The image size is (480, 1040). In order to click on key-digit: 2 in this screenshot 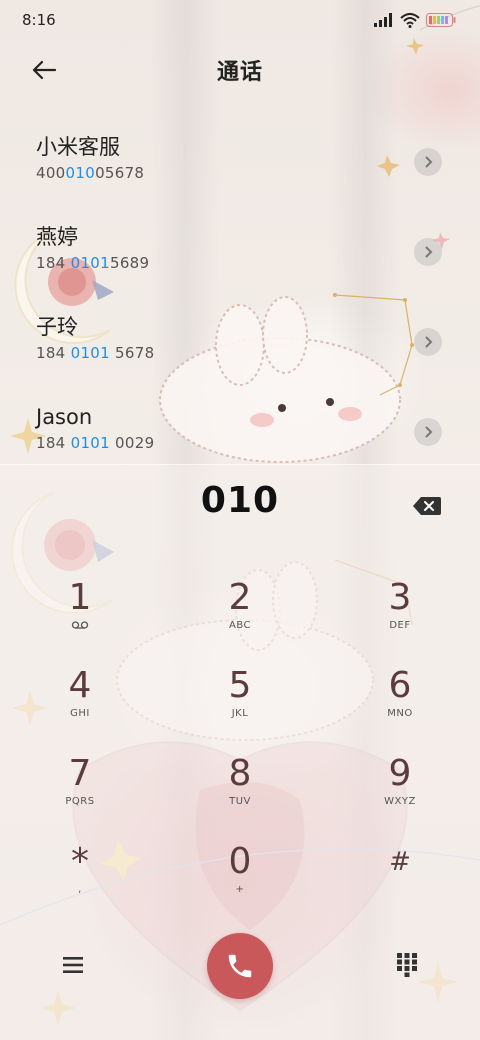, I will do `click(240, 597)`.